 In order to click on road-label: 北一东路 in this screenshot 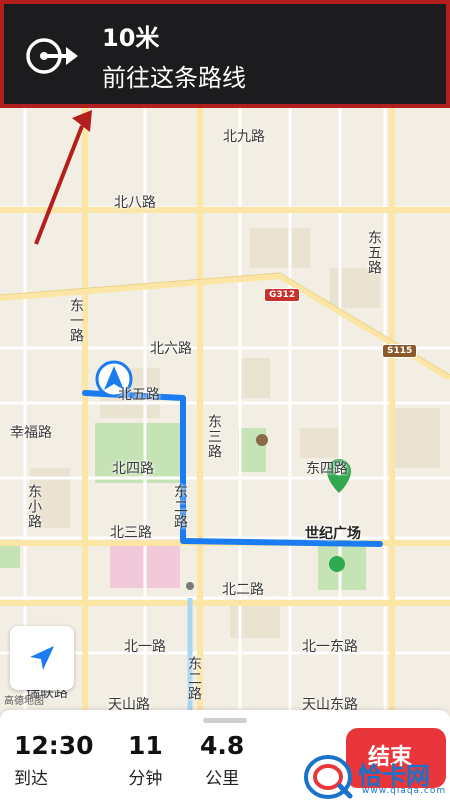, I will do `click(330, 647)`.